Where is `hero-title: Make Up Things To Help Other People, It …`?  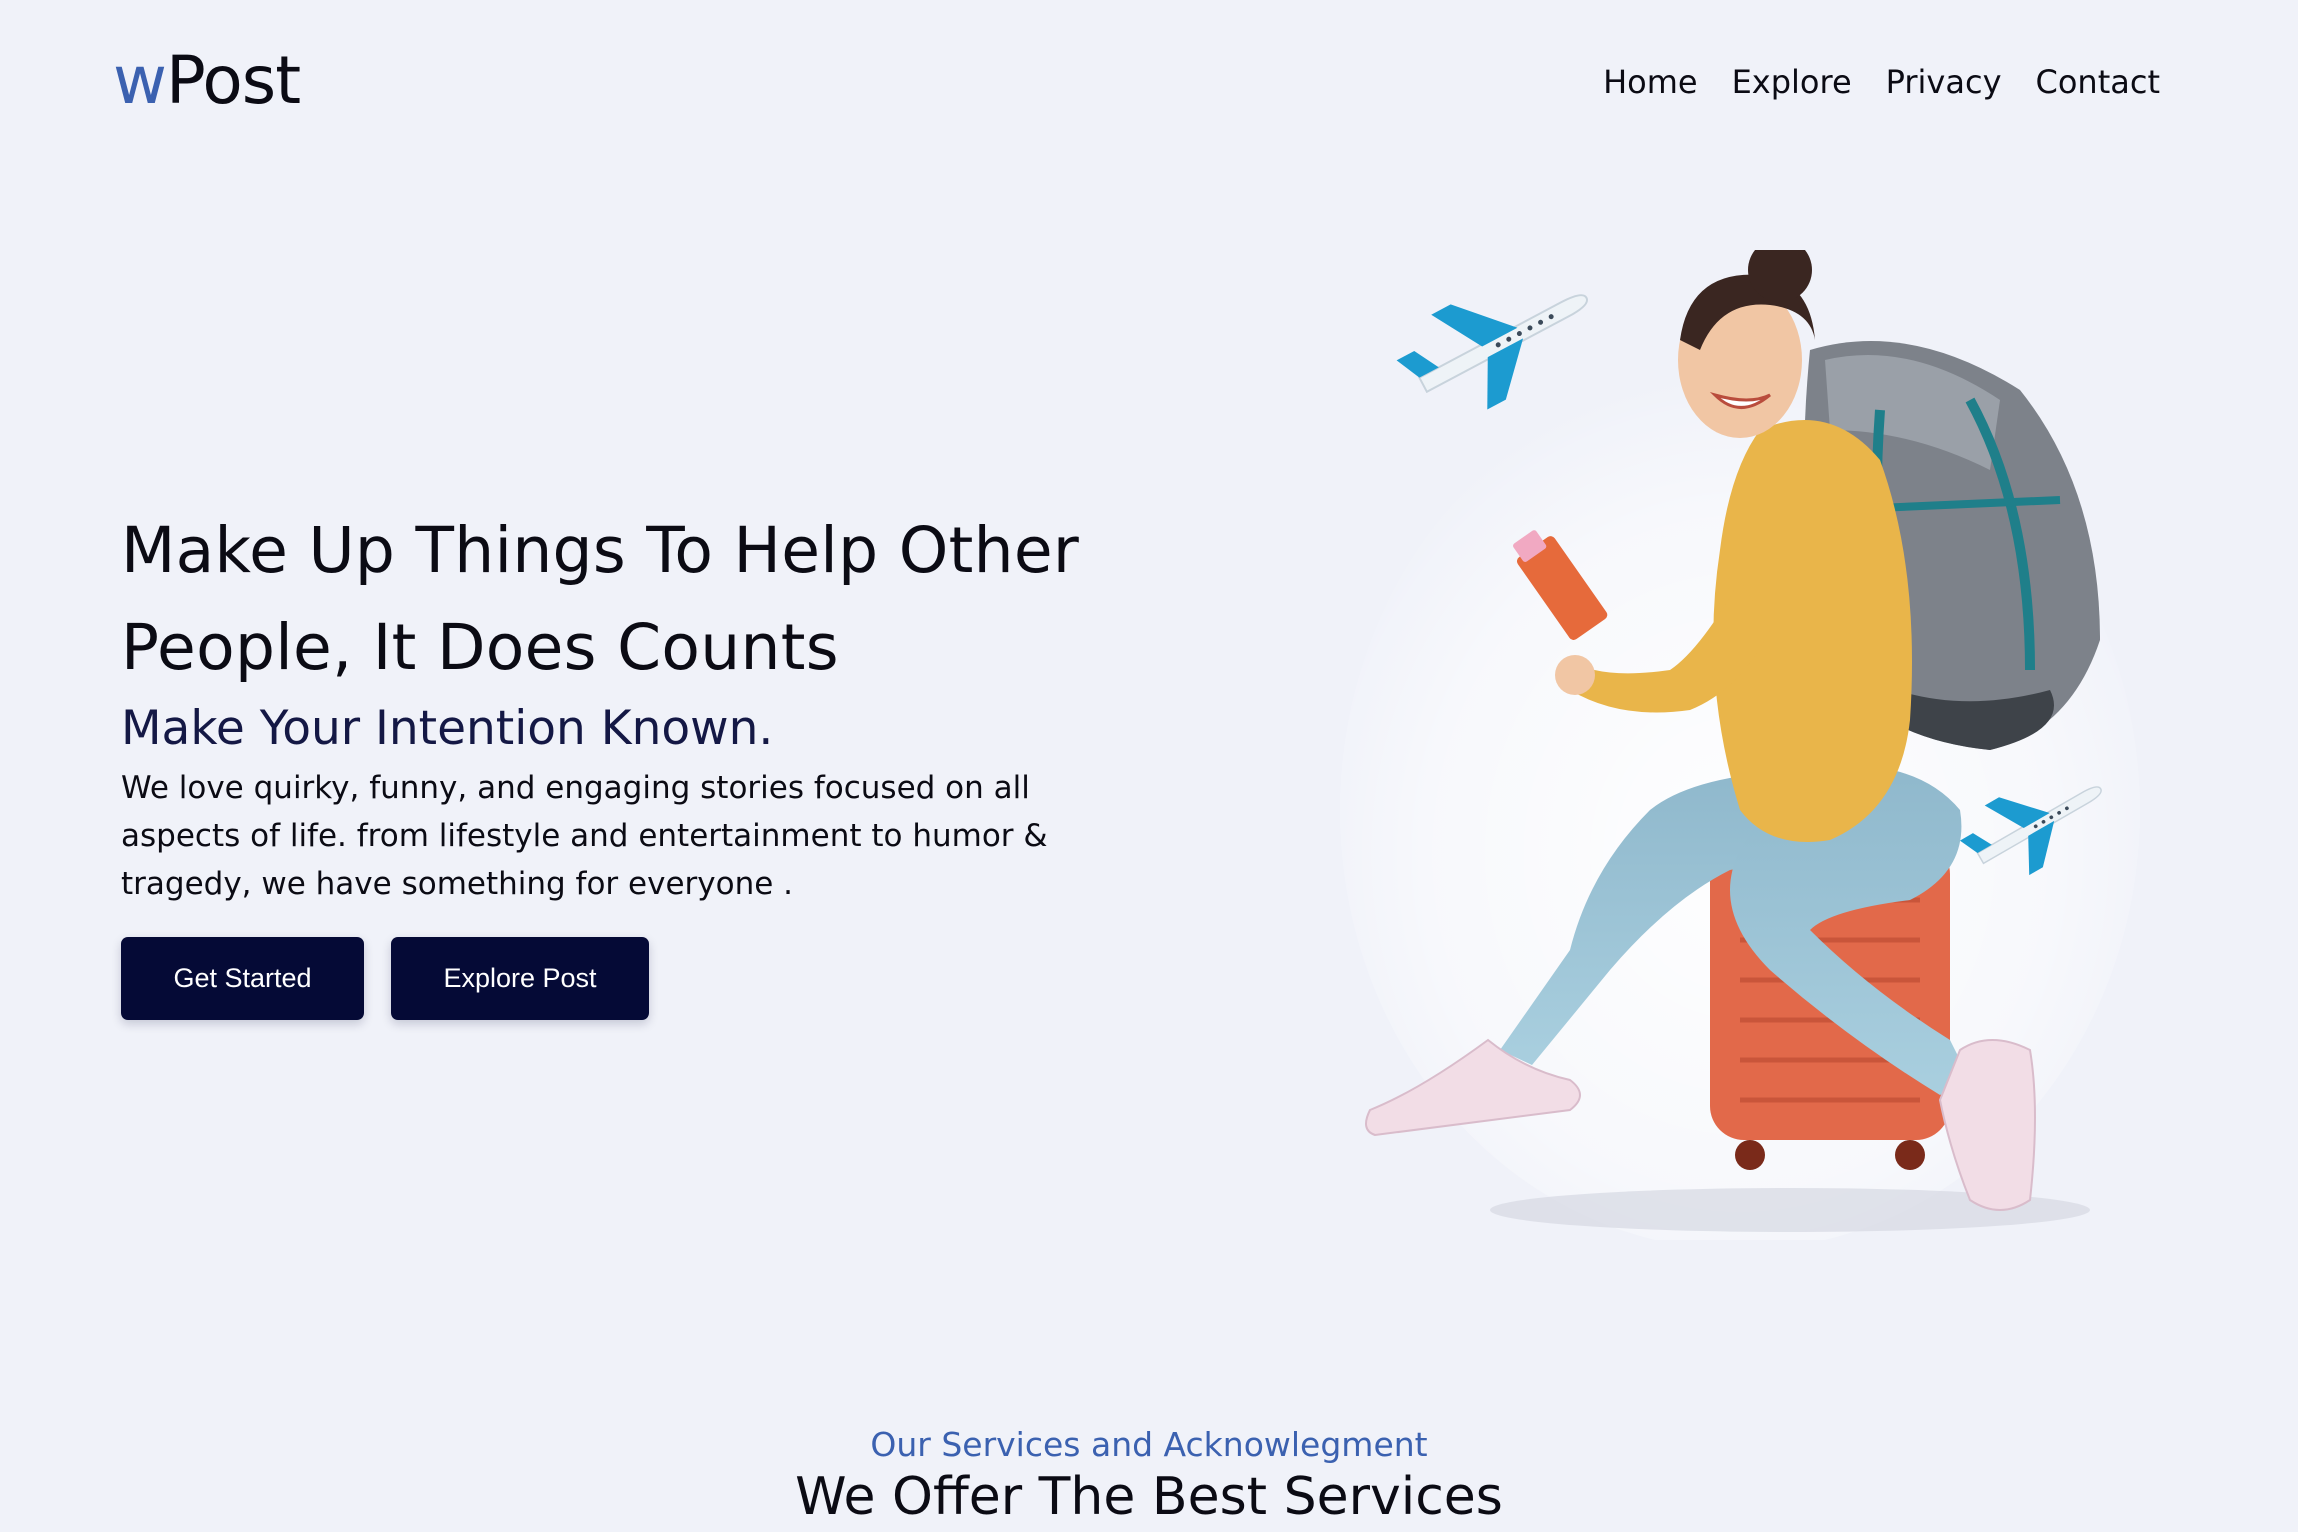 hero-title: Make Up Things To Help Other People, It … is located at coordinates (600, 599).